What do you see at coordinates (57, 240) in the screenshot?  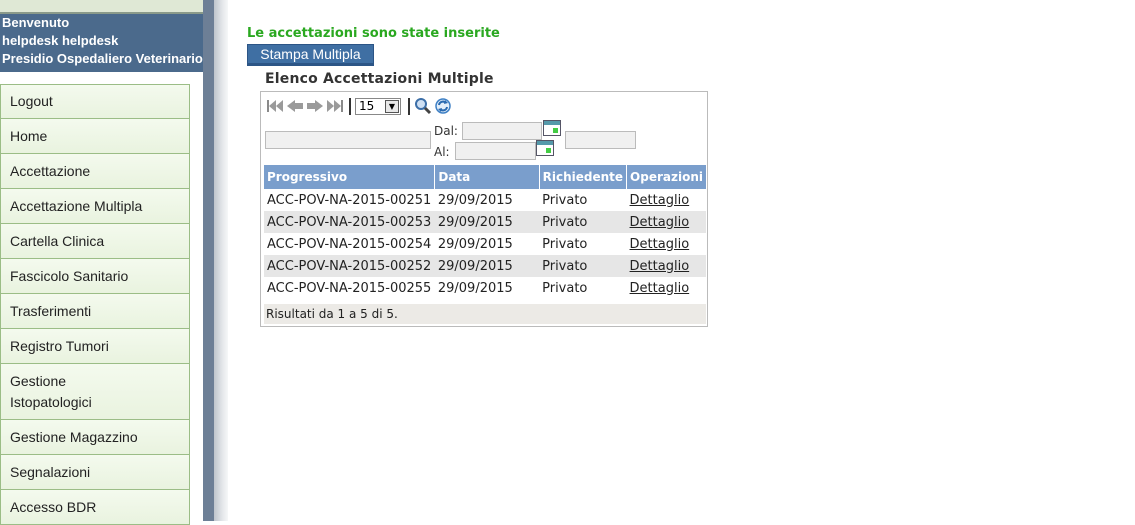 I see `sidebar-item-label: Cartella Clinica` at bounding box center [57, 240].